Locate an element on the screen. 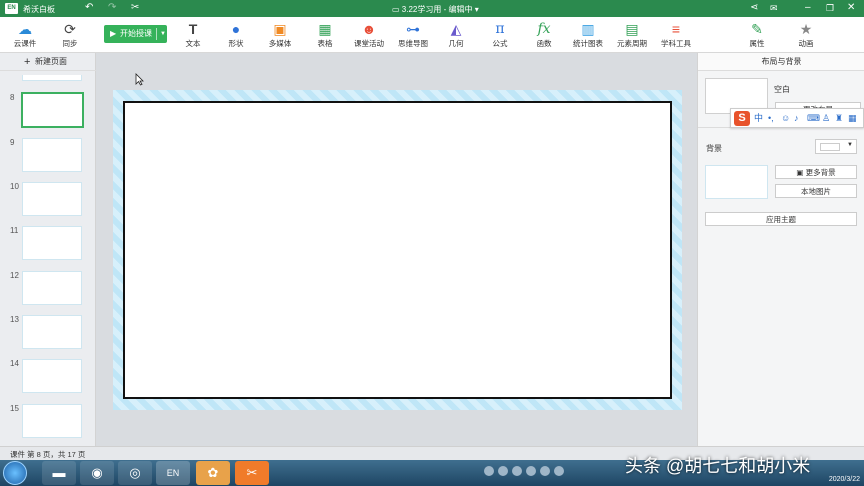 This screenshot has width=864, height=486. explorer-icon: ▬ is located at coordinates (59, 473).